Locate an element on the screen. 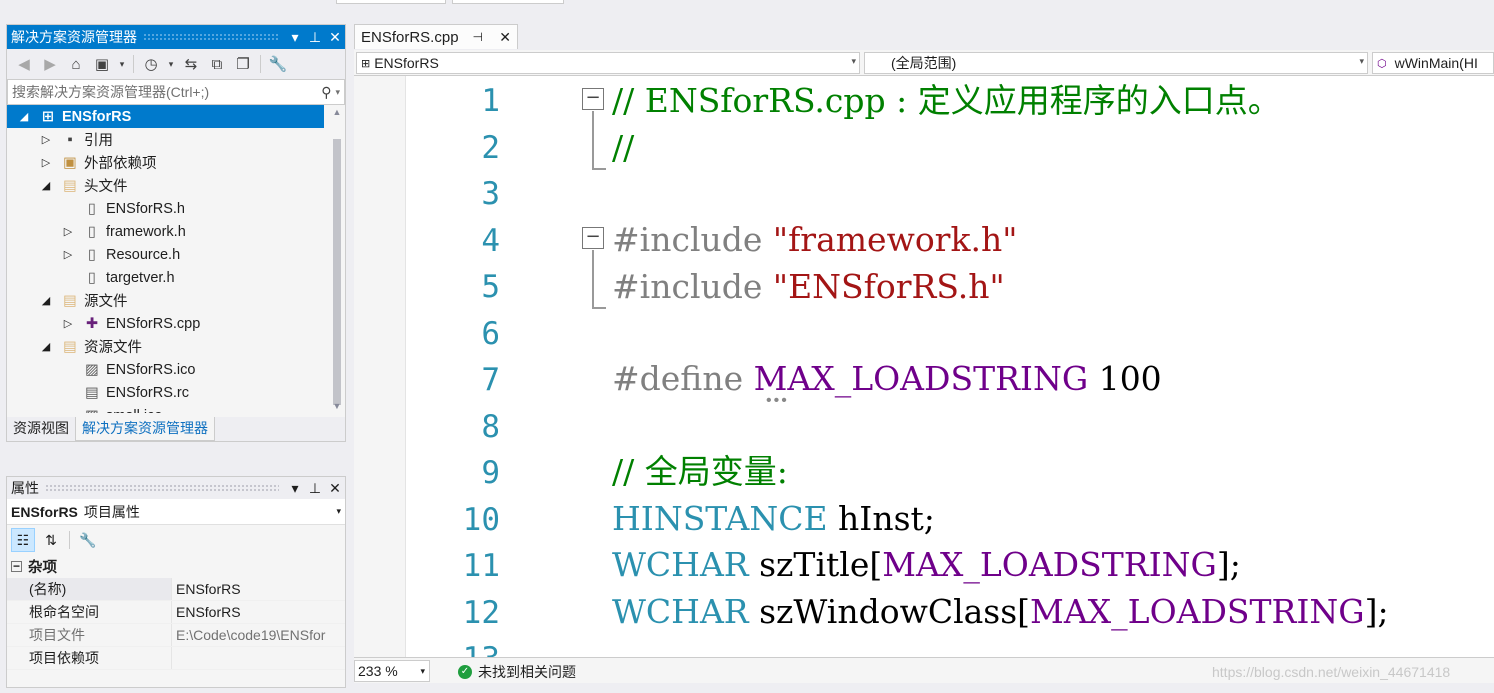  code-line-7: #define MAX_LOADSTRING 100 is located at coordinates (887, 379).